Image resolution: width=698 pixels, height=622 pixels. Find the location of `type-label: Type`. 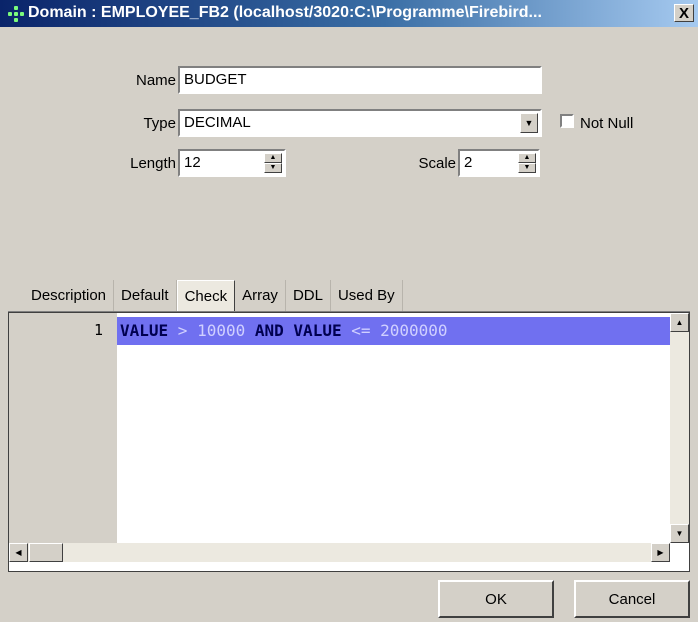

type-label: Type is located at coordinates (159, 123).